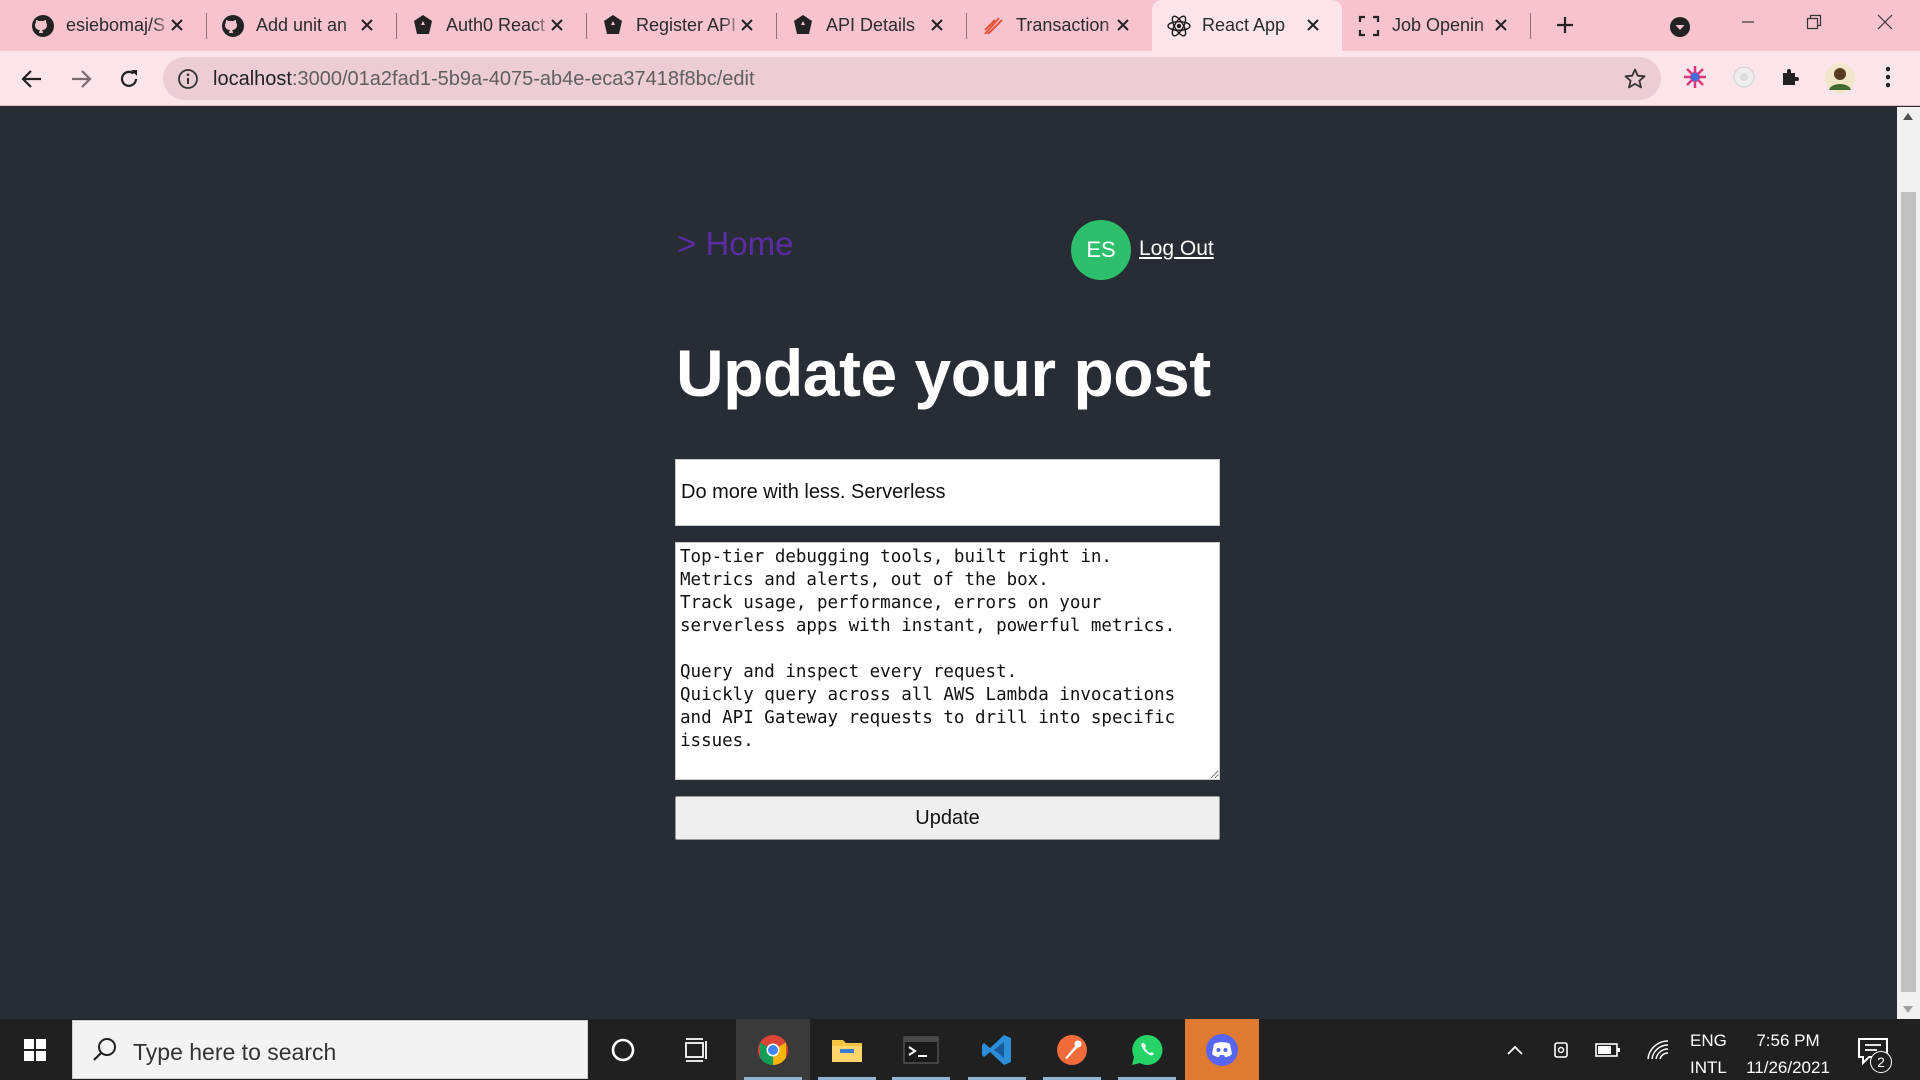 Image resolution: width=1920 pixels, height=1080 pixels. Describe the element at coordinates (1788, 1053) in the screenshot. I see `system-clock: 7:56 PM 11/26/2021` at that location.